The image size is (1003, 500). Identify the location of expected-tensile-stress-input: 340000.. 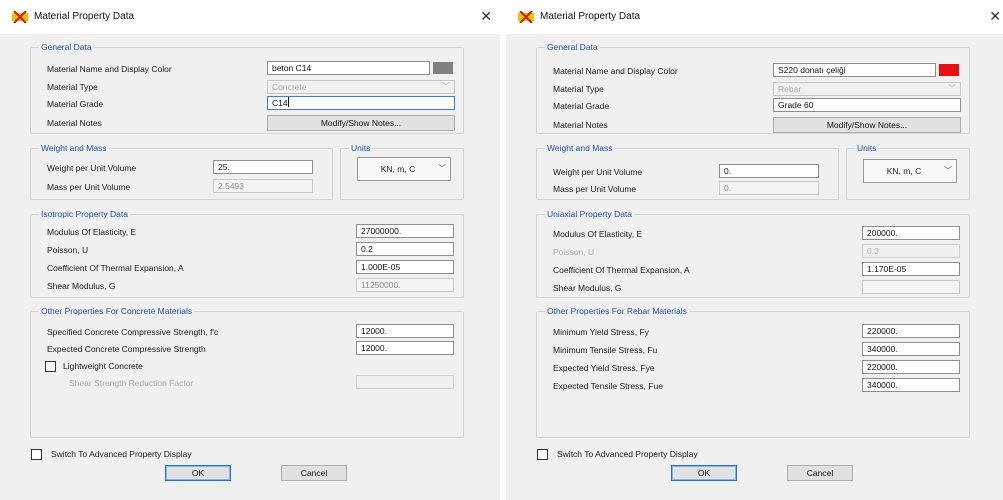
(911, 385).